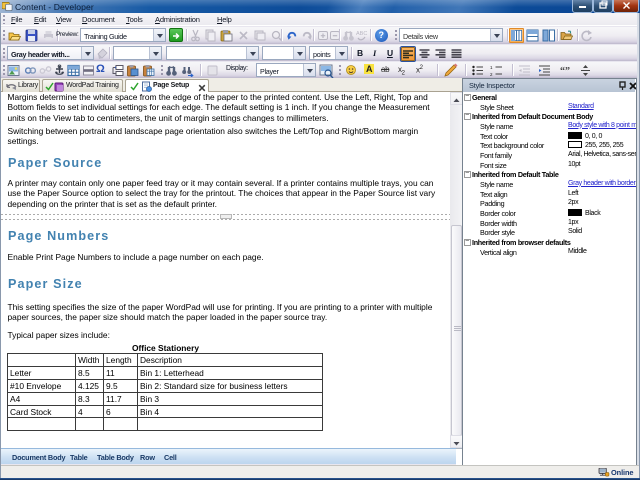 The height and width of the screenshot is (480, 640). Describe the element at coordinates (491, 67) in the screenshot. I see `svg-text: 1` at that location.